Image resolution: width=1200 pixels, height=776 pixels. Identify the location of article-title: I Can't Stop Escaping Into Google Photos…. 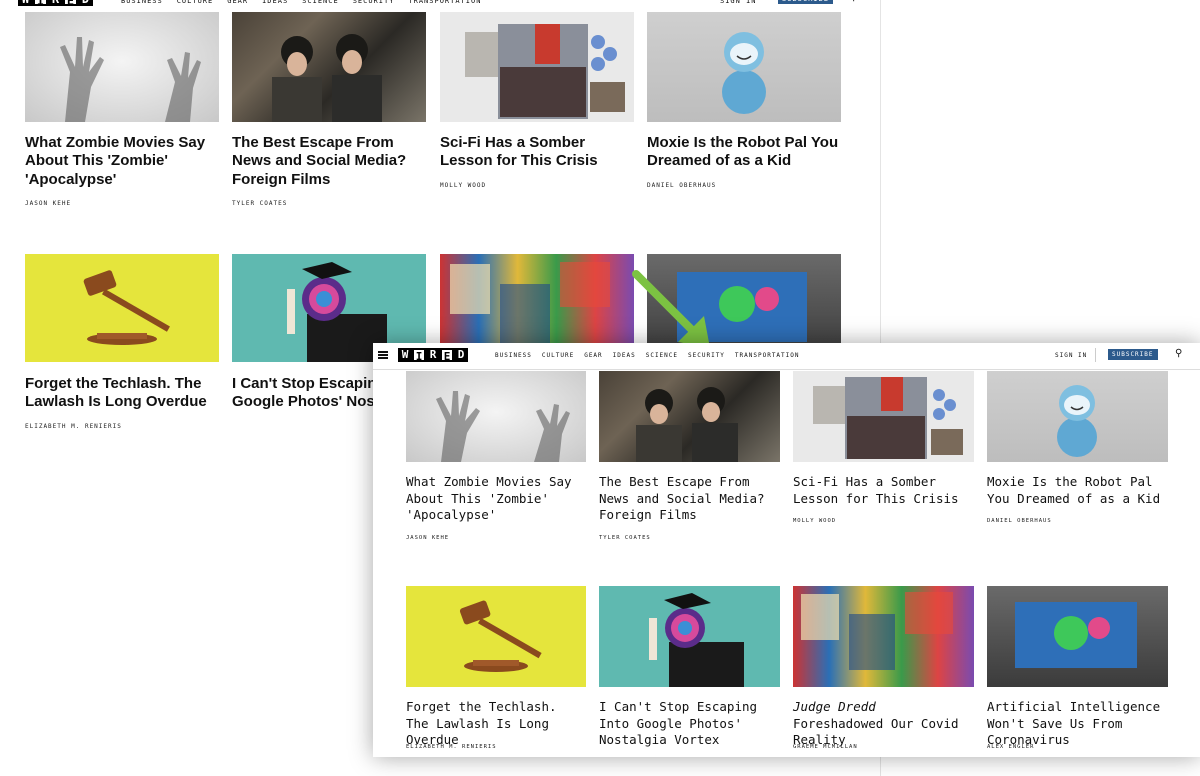
(689, 724).